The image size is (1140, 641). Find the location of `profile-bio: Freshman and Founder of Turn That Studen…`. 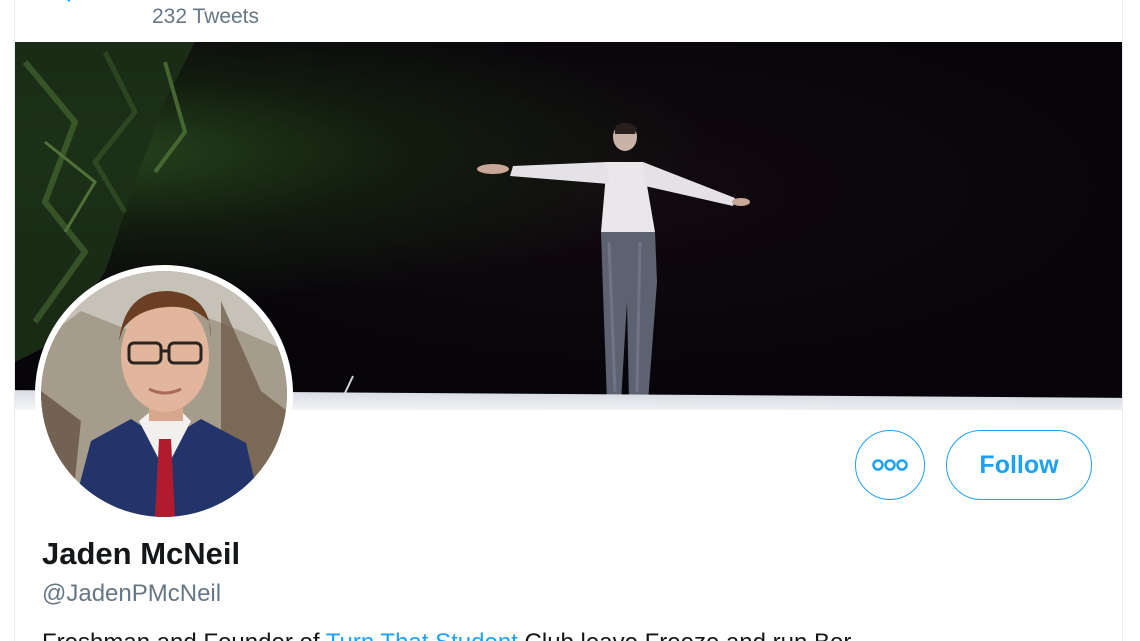

profile-bio: Freshman and Founder of Turn That Studen… is located at coordinates (572, 634).